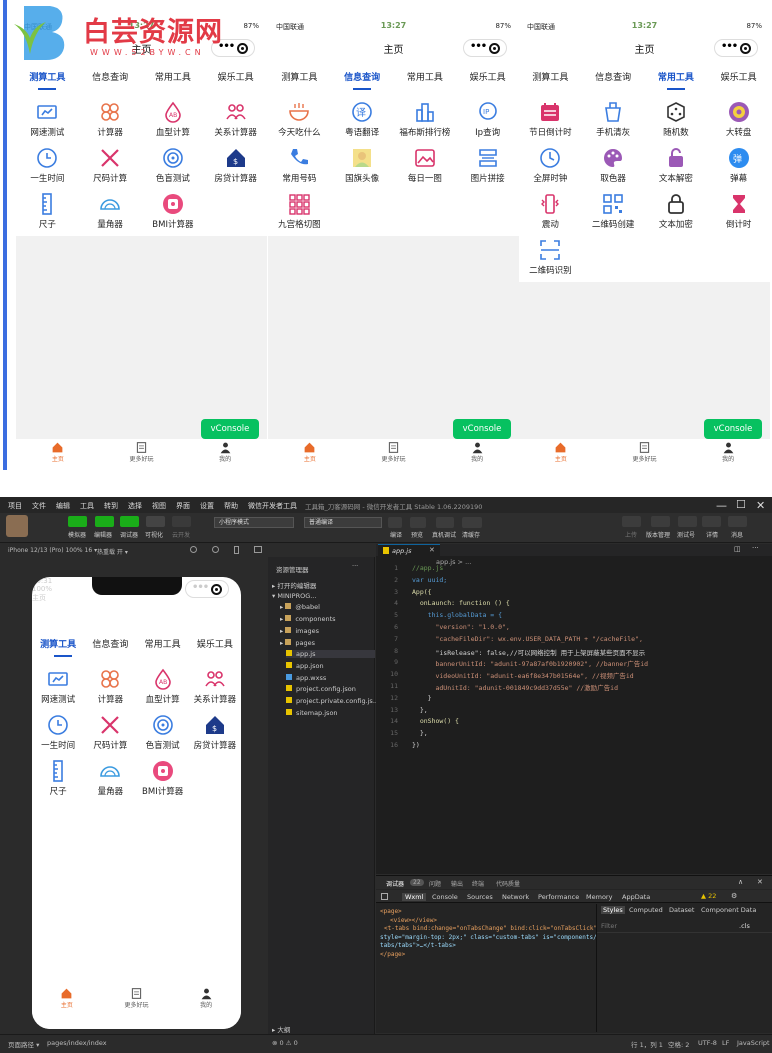  What do you see at coordinates (409, 550) in the screenshot?
I see `editor-tab-appjs: app.js ✕` at bounding box center [409, 550].